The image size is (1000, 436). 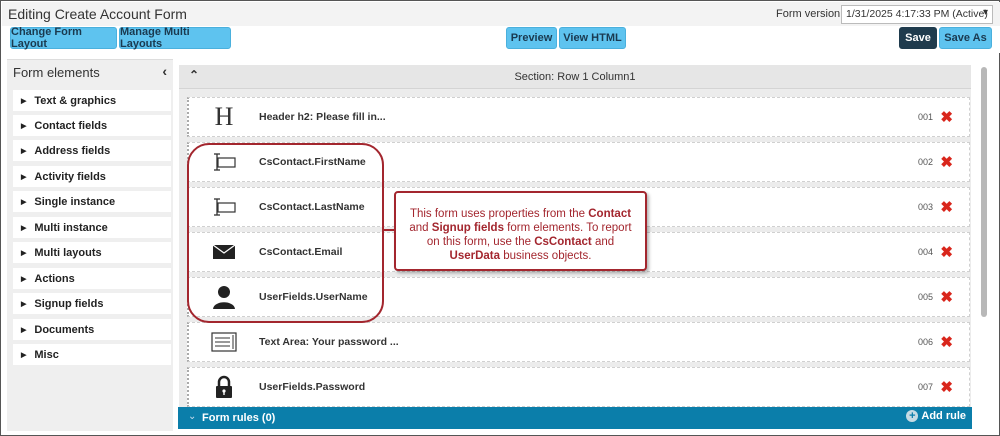 I want to click on sidebar-item-contact-fields: ▶ Contact fields, so click(x=92, y=125).